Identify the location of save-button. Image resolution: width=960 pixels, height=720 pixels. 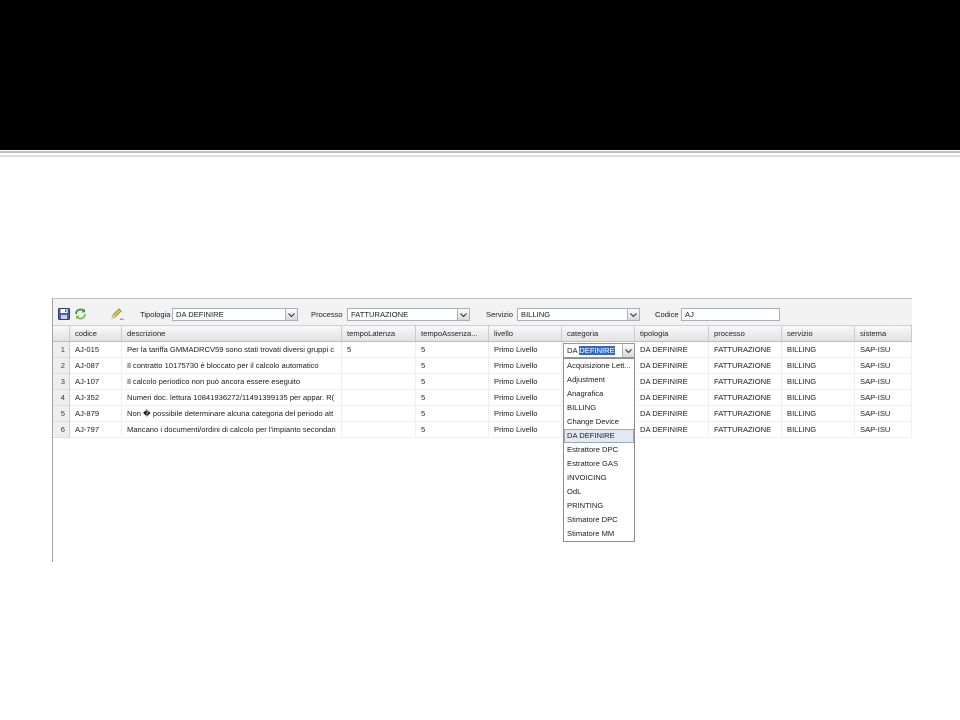
(64, 313).